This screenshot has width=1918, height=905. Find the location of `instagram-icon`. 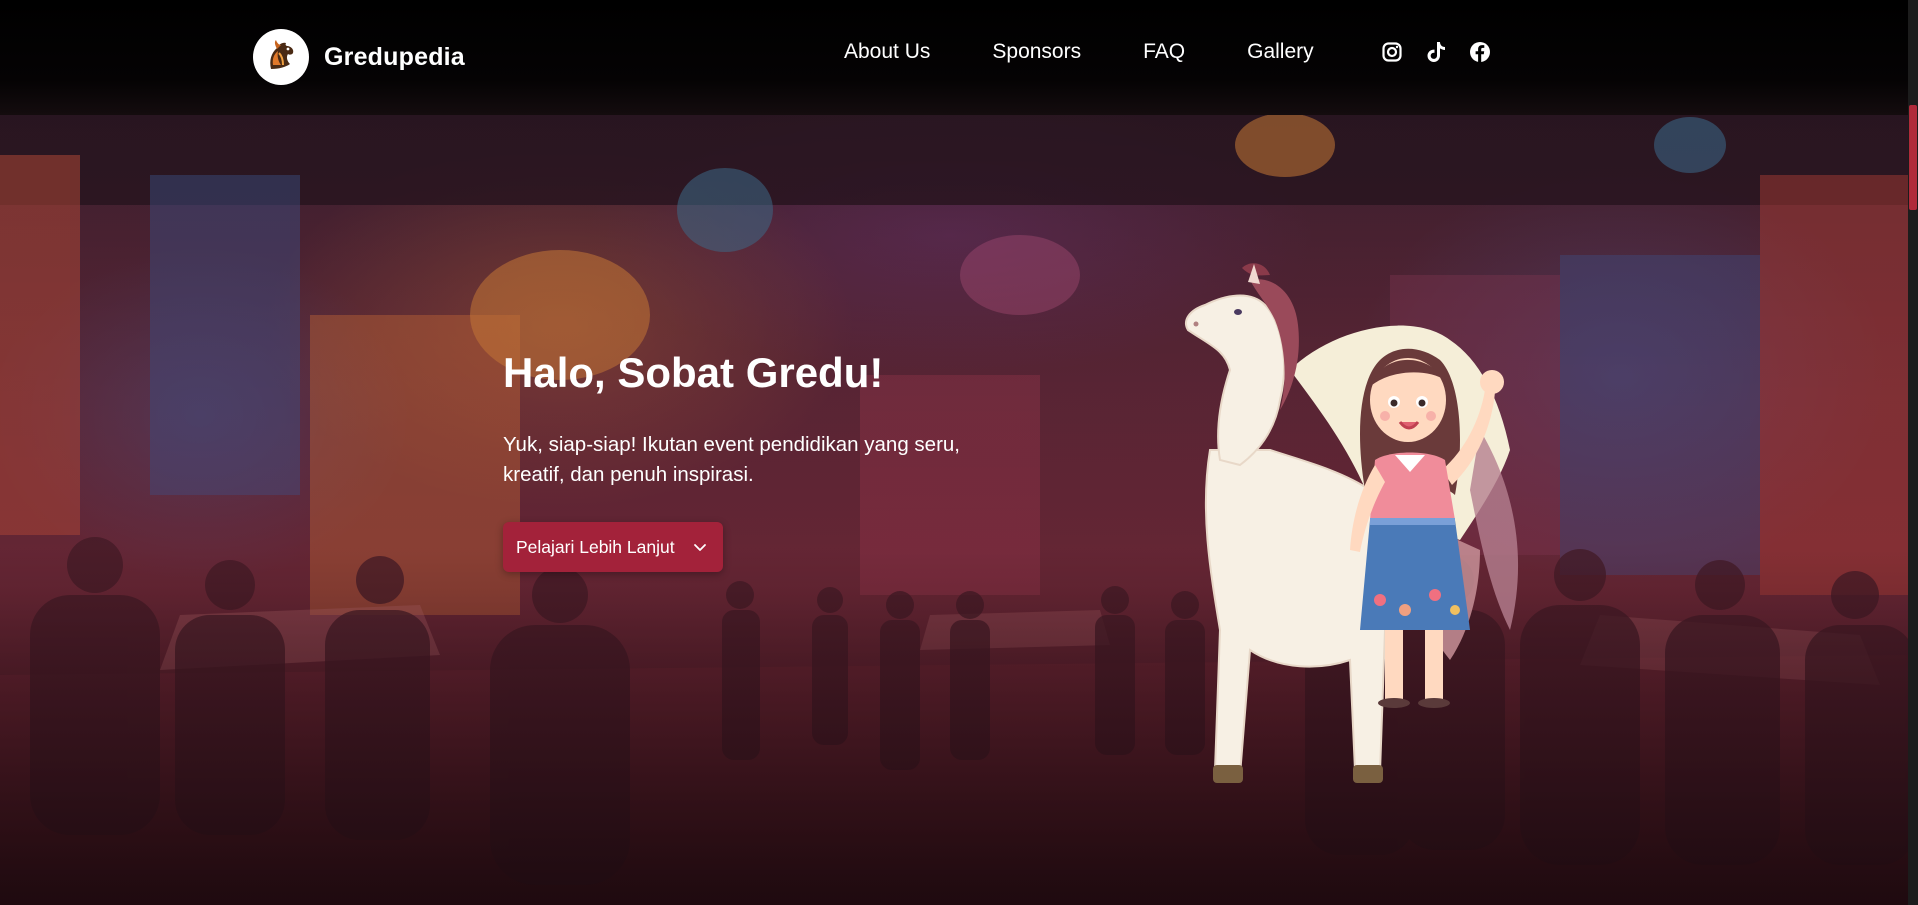

instagram-icon is located at coordinates (1392, 52).